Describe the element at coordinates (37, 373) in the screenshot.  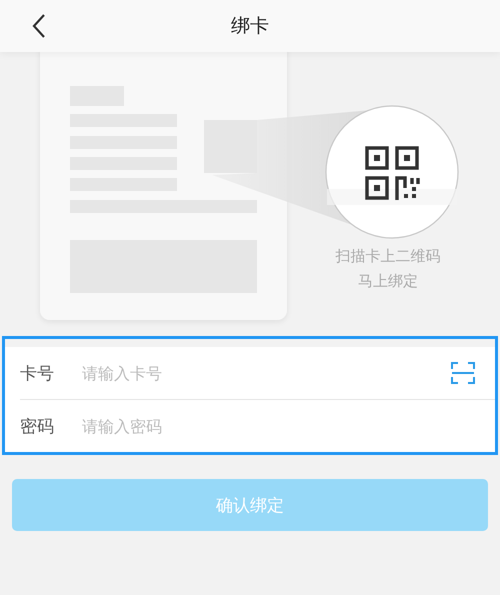
I see `field-label: 卡号` at that location.